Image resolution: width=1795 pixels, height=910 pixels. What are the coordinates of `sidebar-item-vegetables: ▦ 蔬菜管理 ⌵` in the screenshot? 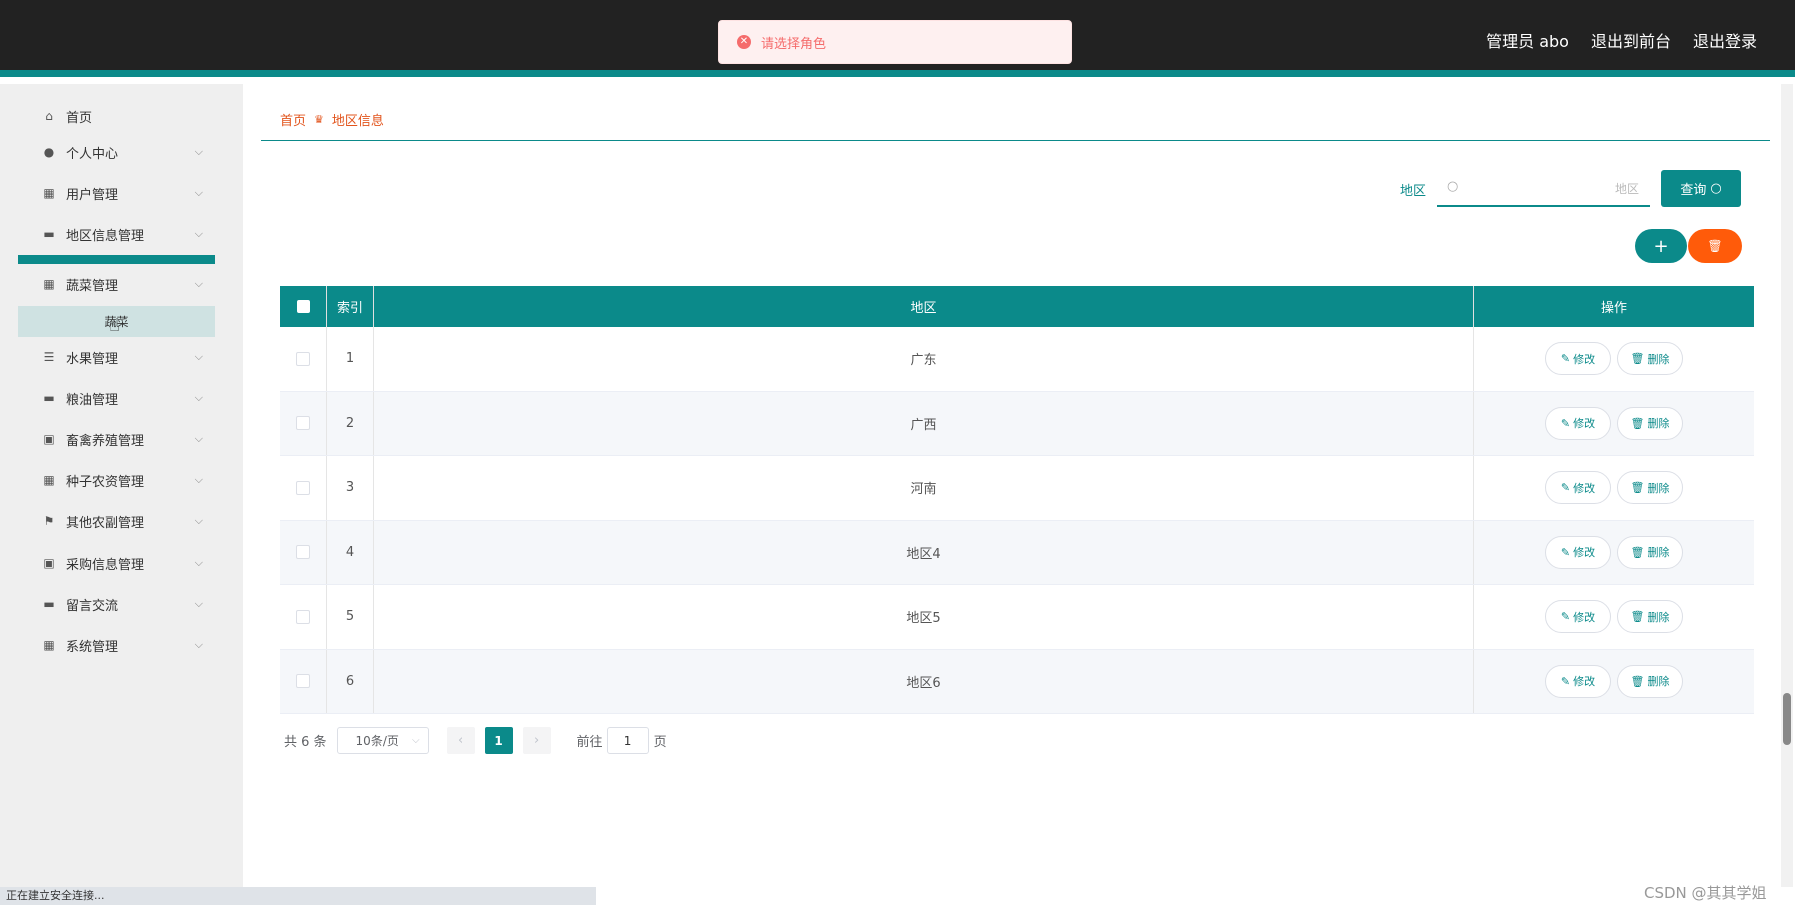 It's located at (116, 284).